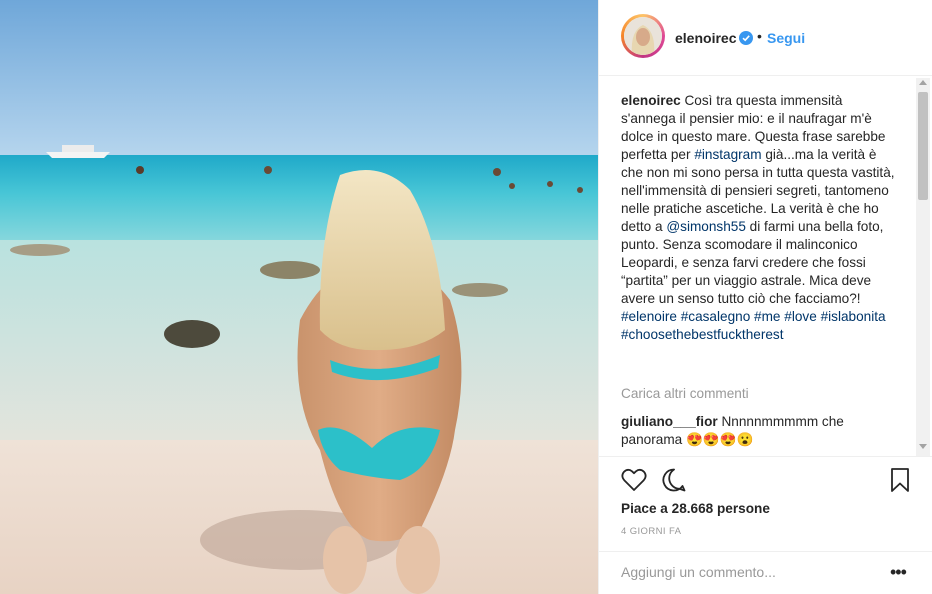 This screenshot has width=932, height=594. I want to click on scroll-down-arrow-icon, so click(923, 446).